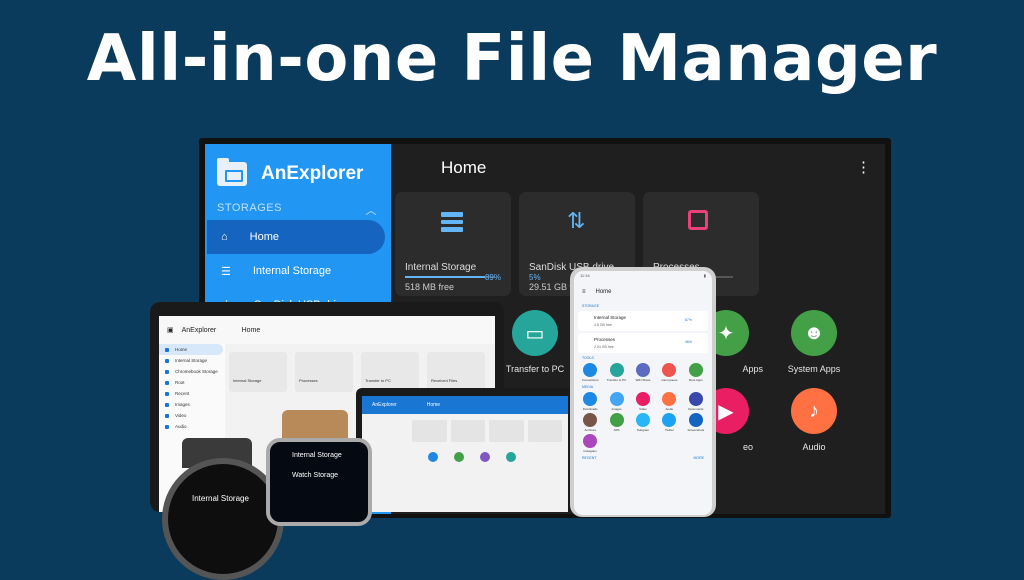 This screenshot has height=580, width=1024. What do you see at coordinates (616, 401) in the screenshot?
I see `phone-media: Images` at bounding box center [616, 401].